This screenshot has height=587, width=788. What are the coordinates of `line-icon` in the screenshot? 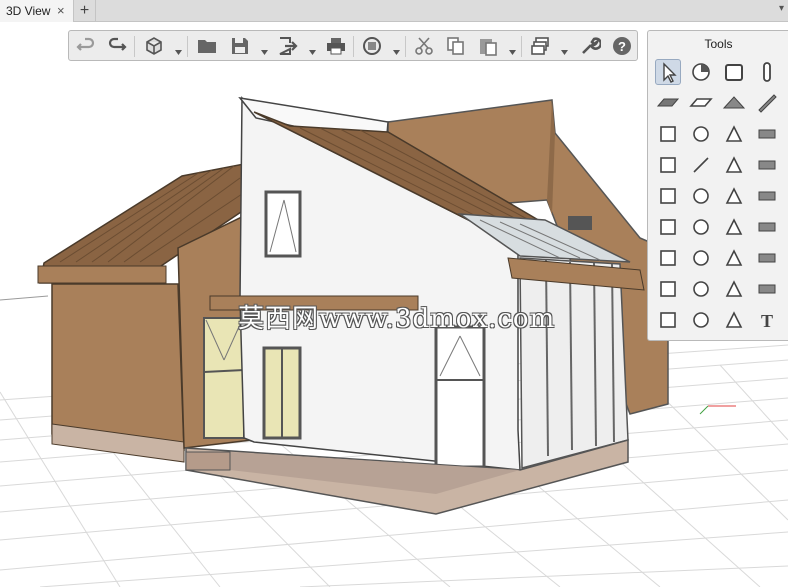 It's located at (701, 165).